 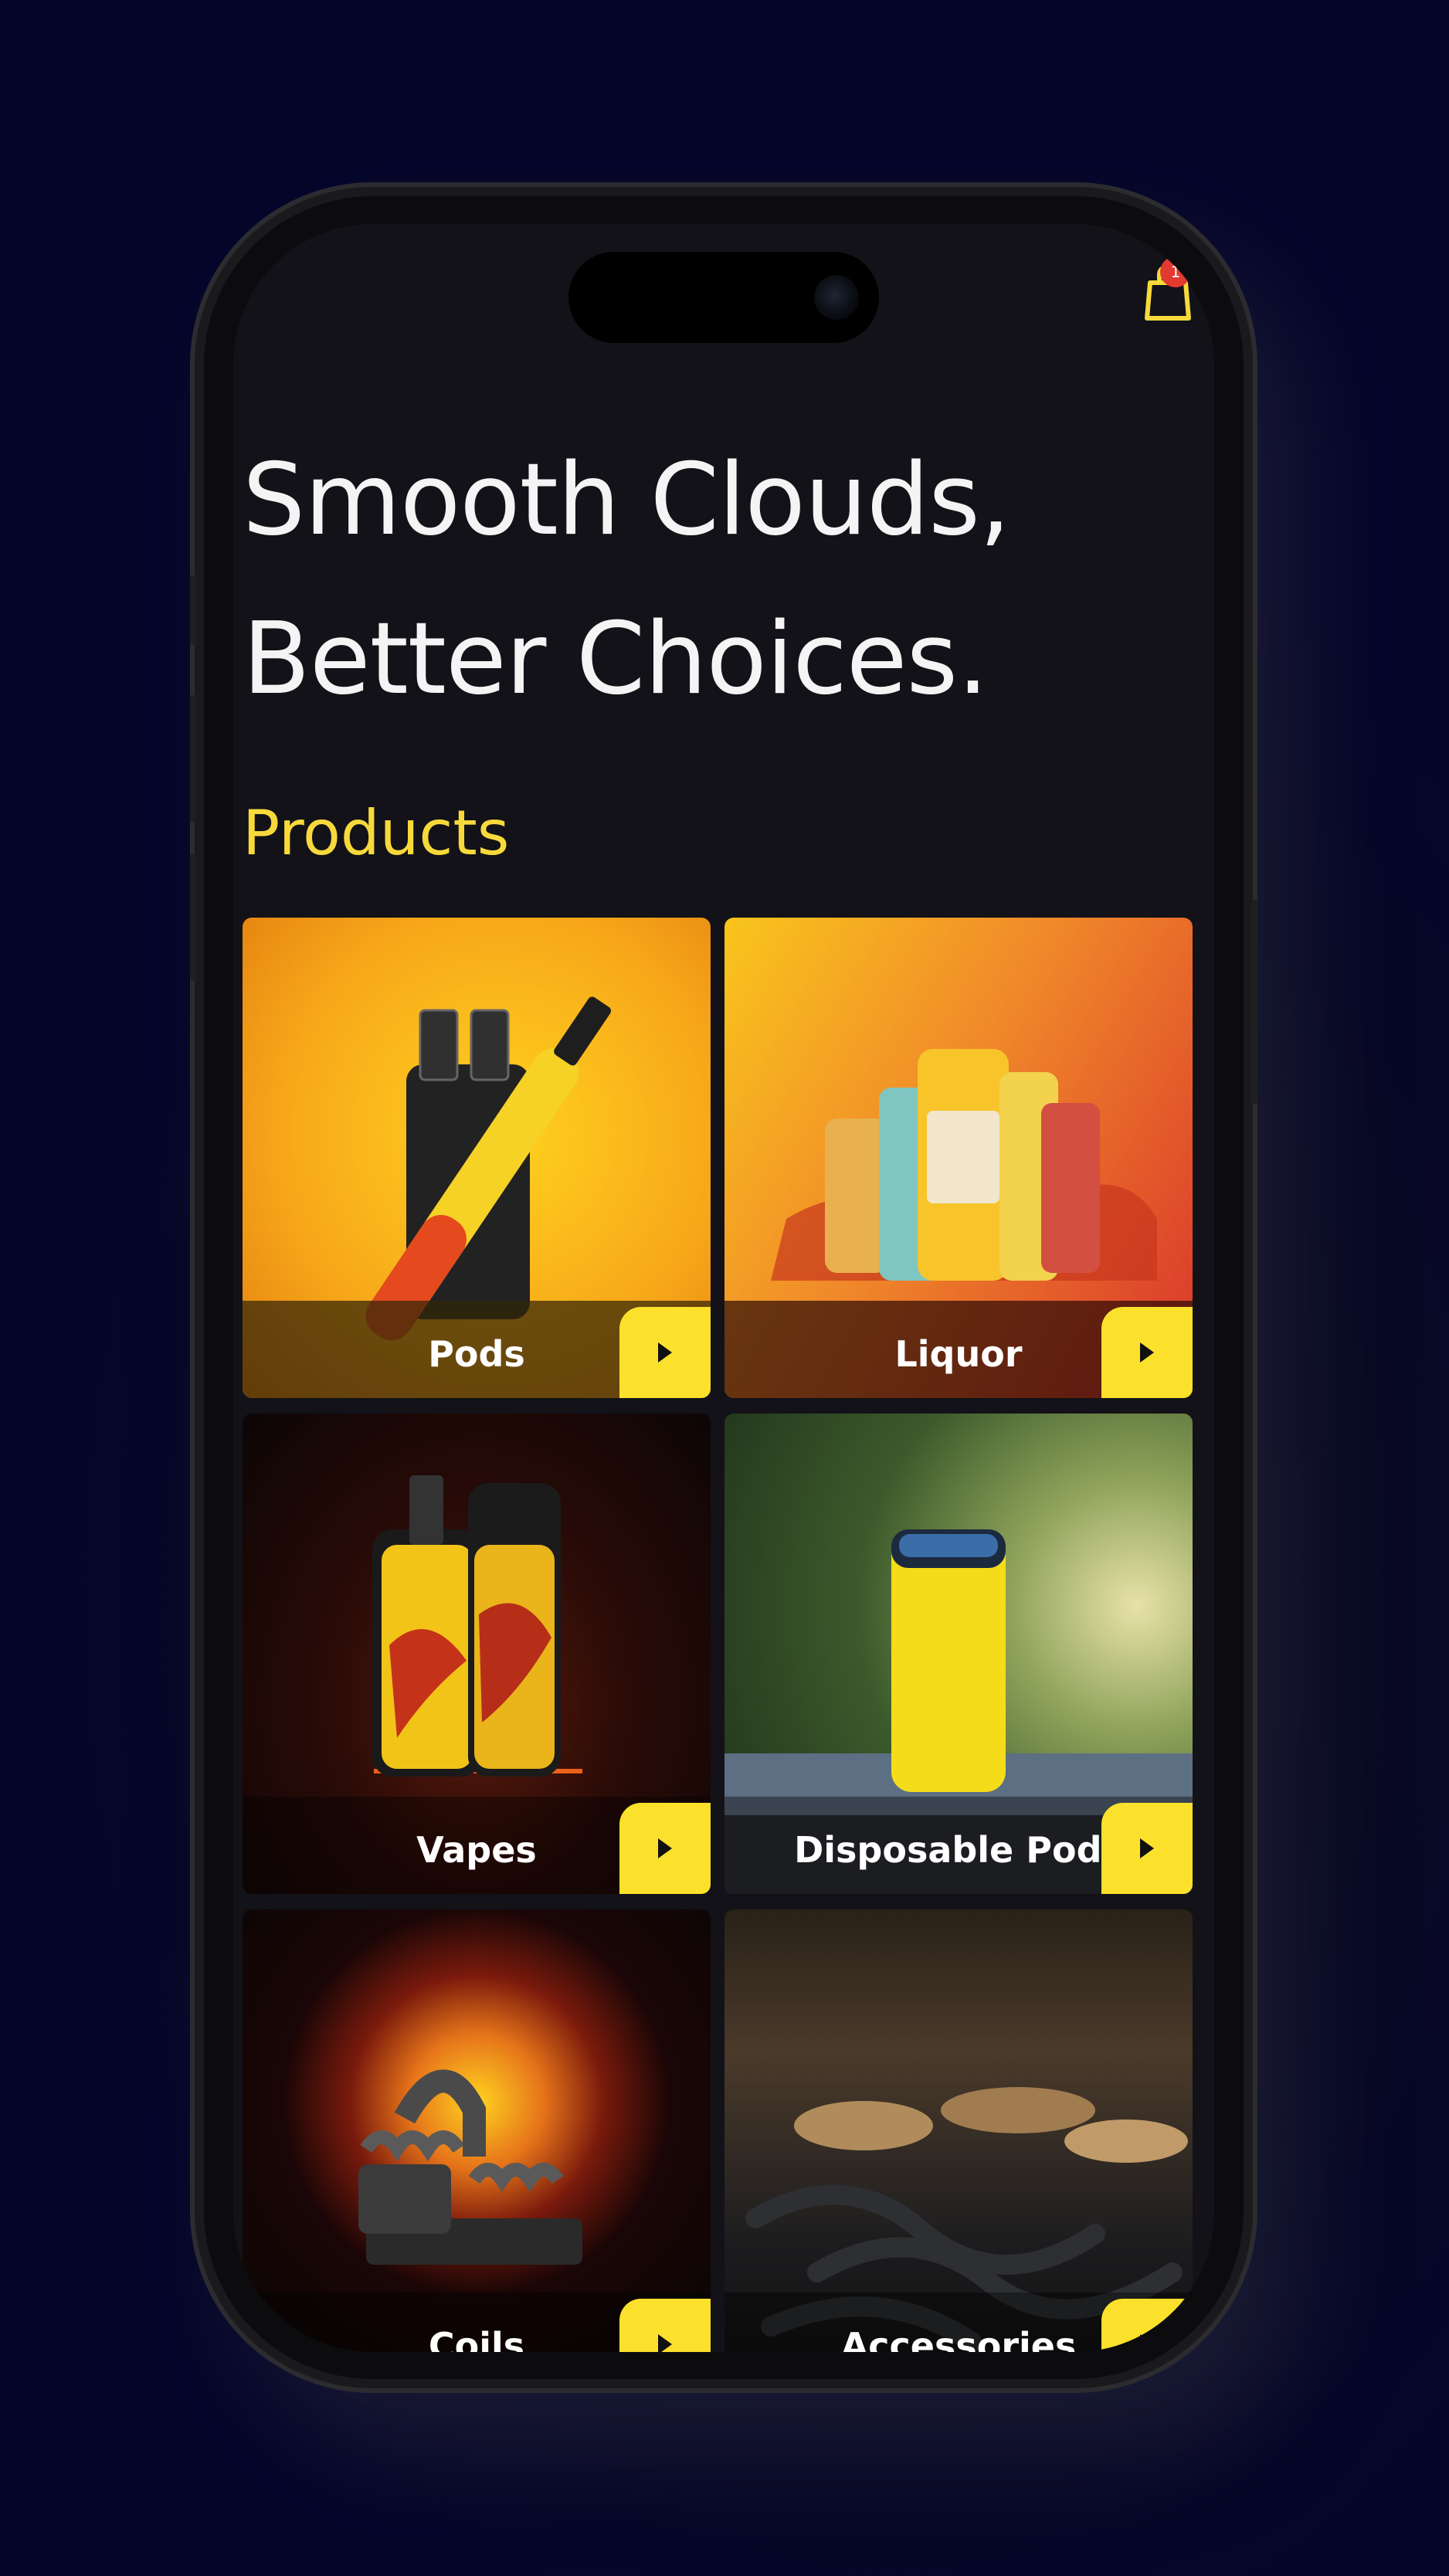 I want to click on product-card-accessories: Accessories, so click(x=958, y=2130).